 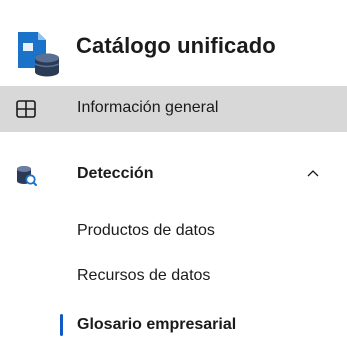 I want to click on sub-item-label: Productos de datos, so click(x=146, y=230).